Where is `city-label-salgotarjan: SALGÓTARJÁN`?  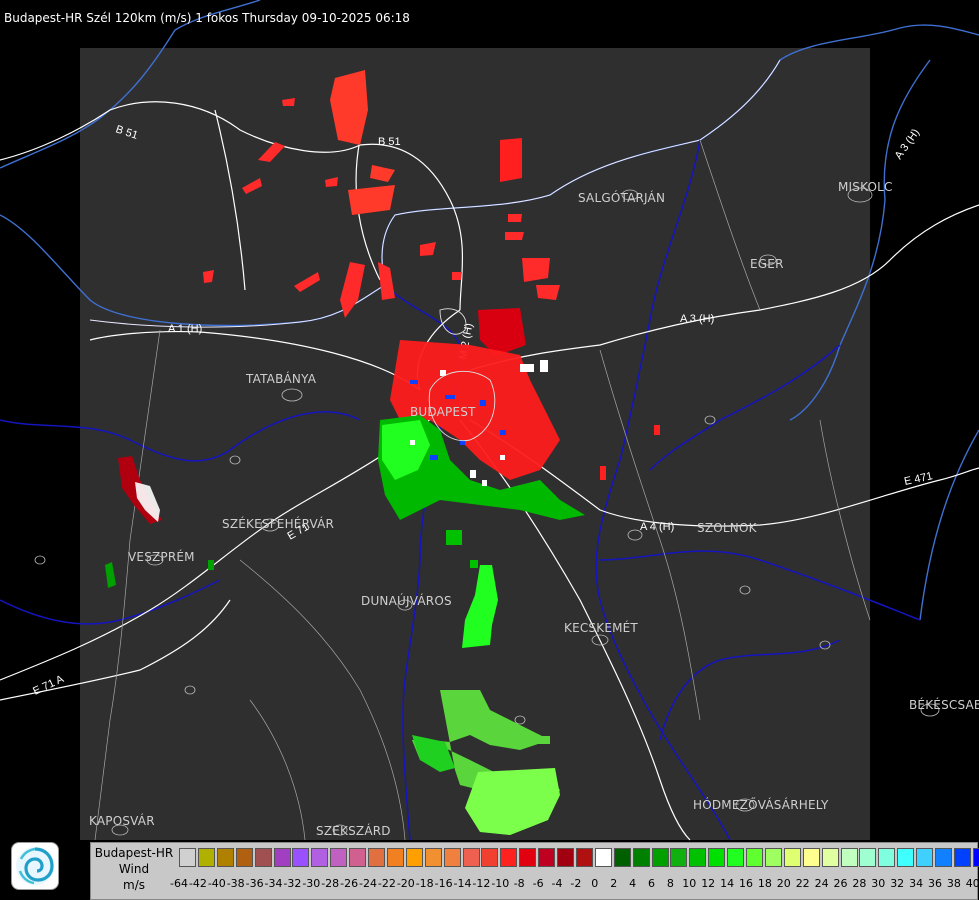 city-label-salgotarjan: SALGÓTARJÁN is located at coordinates (622, 198).